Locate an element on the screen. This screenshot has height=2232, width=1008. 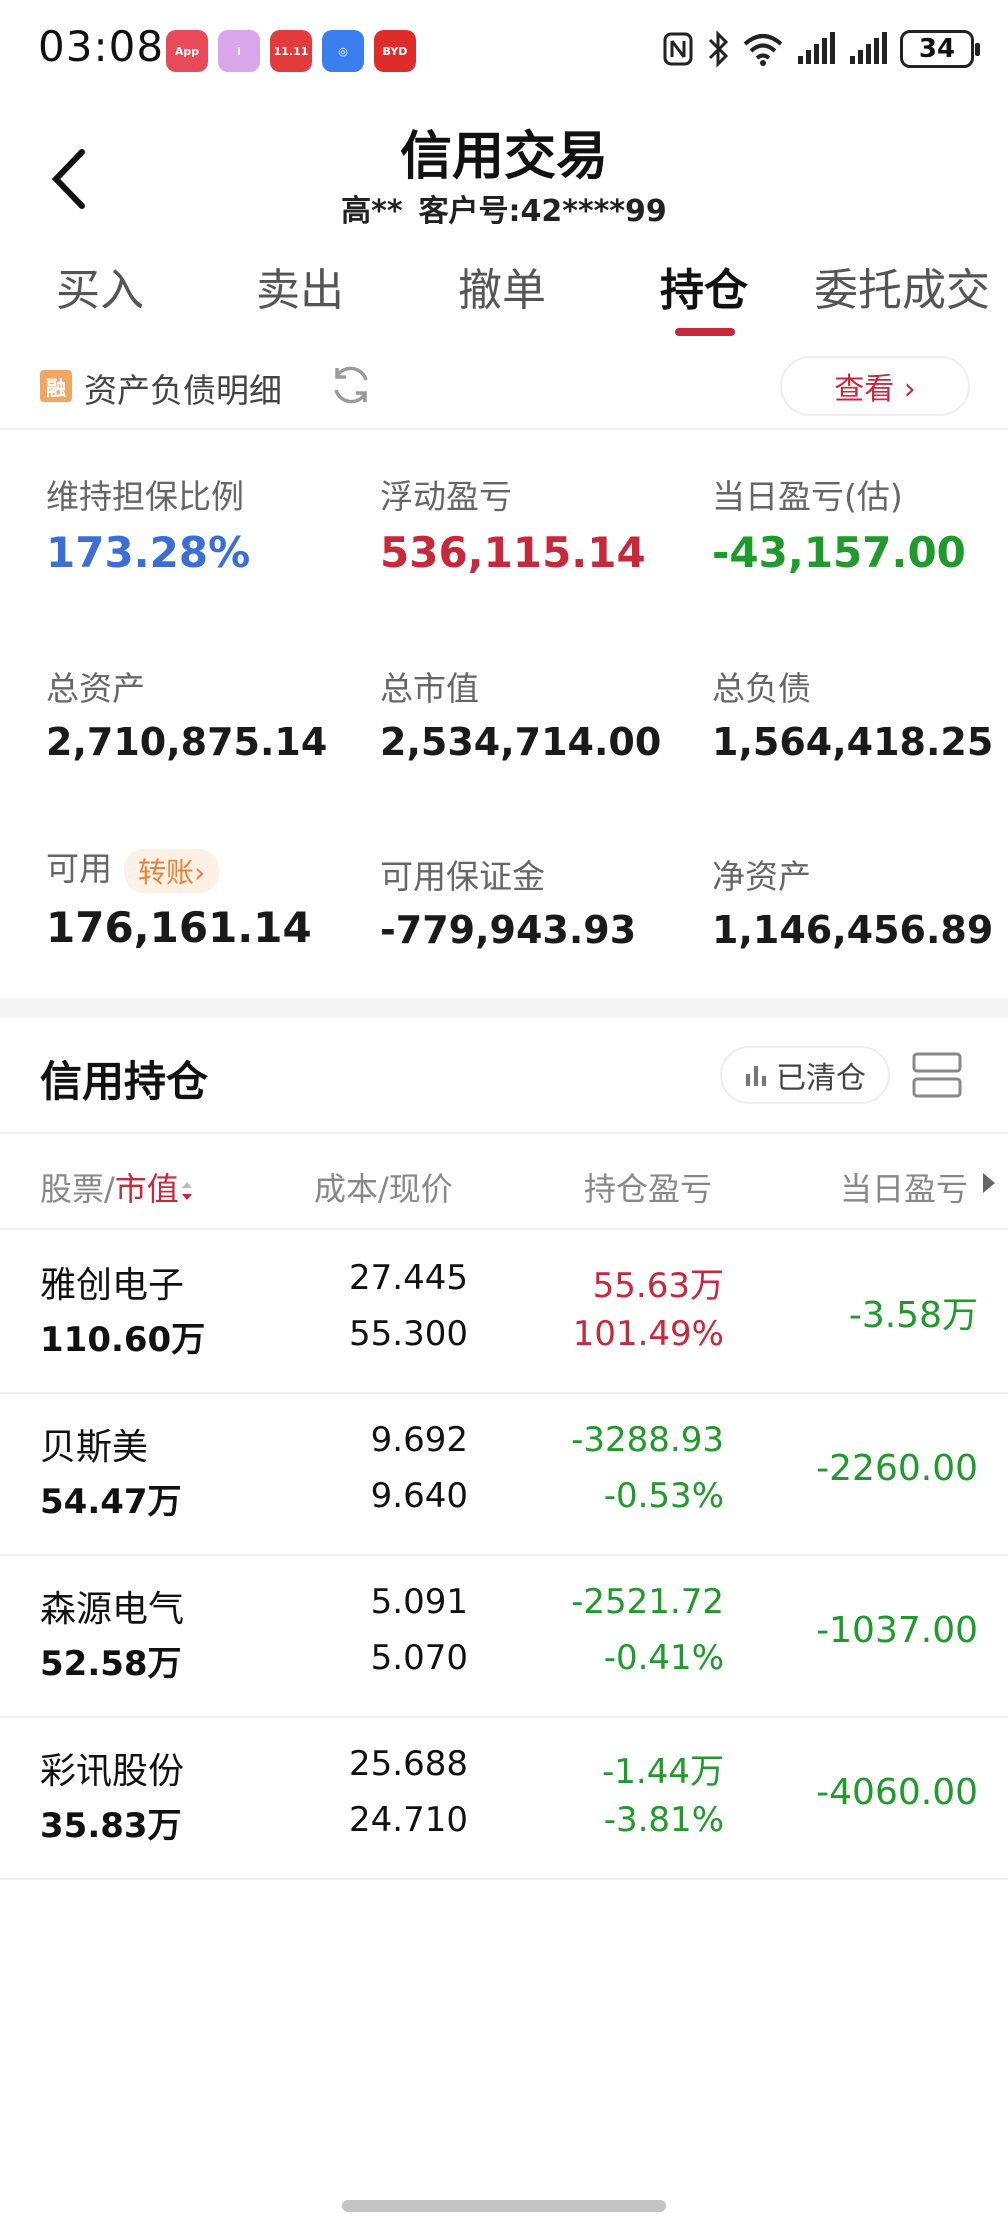
stock-market-value: 52.58万 is located at coordinates (111, 1664).